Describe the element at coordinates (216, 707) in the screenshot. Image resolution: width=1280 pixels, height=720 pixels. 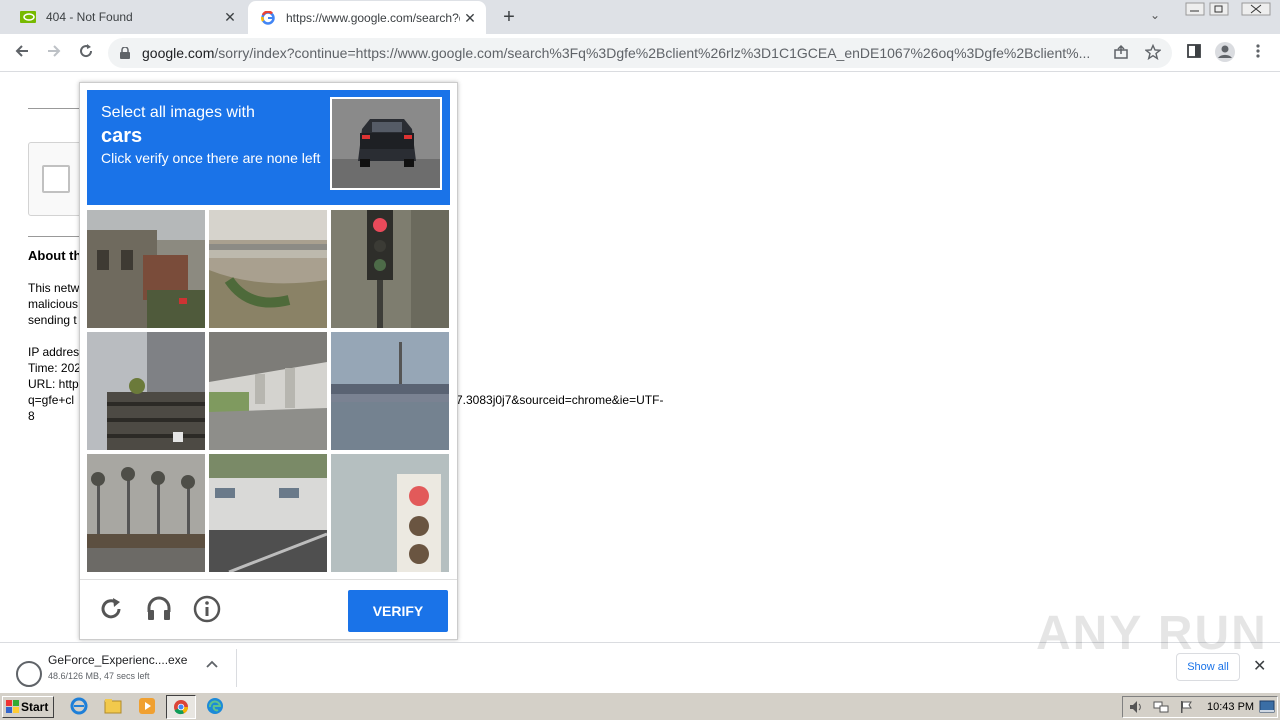
I see `edge-icon` at that location.